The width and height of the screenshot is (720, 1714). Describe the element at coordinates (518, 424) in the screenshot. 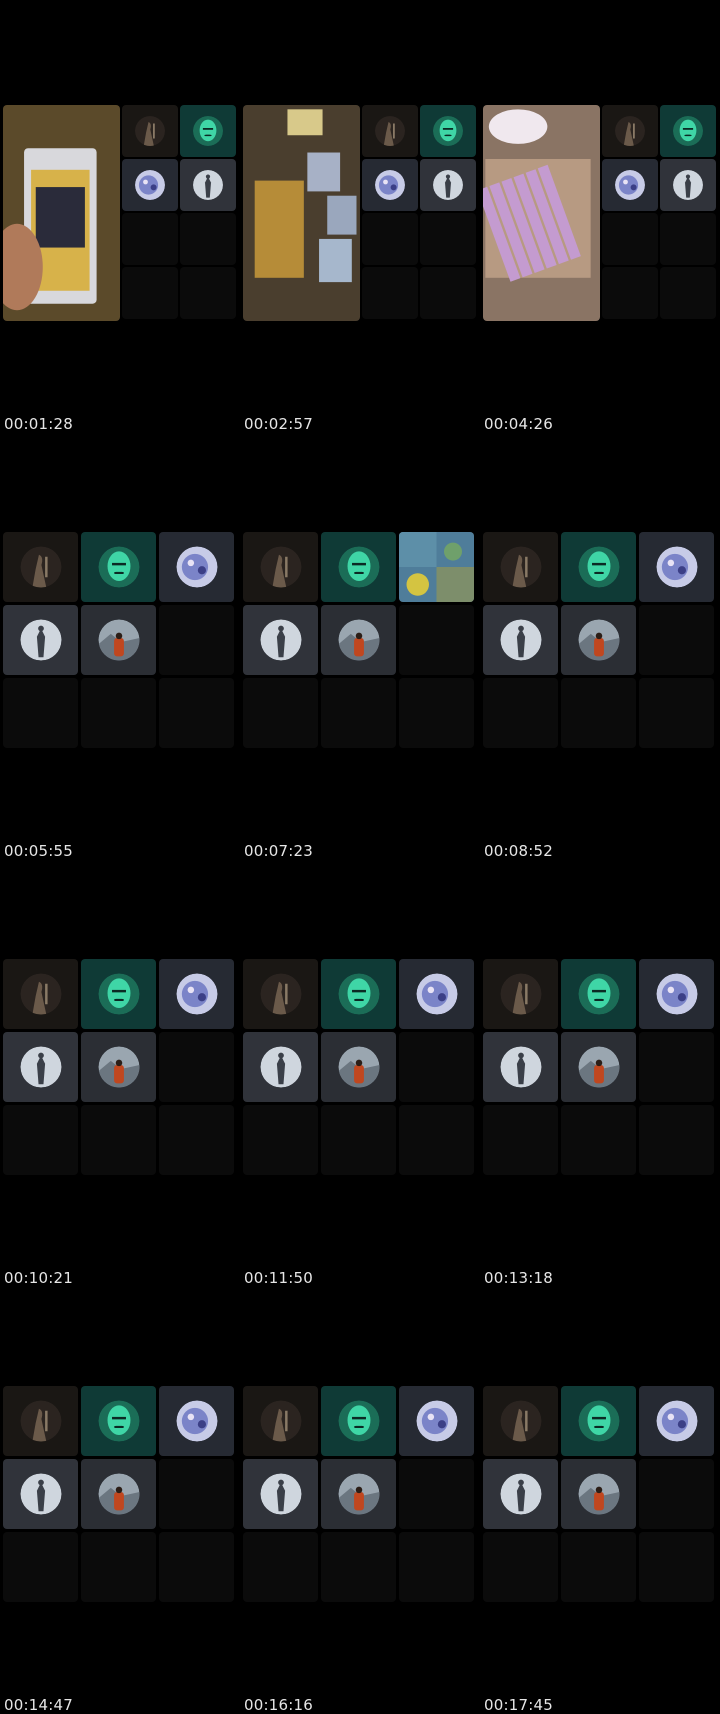

I see `timestamp-label: 00:04:26` at that location.